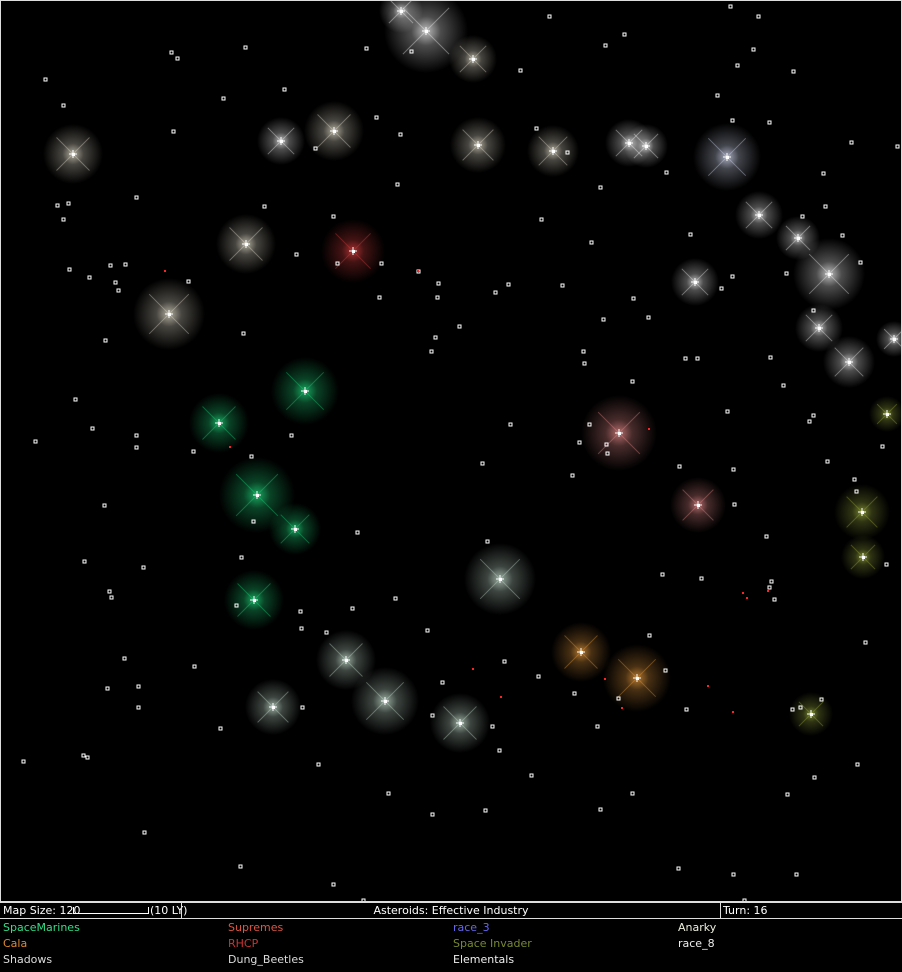 The height and width of the screenshot is (972, 902). I want to click on race-label: Anarky, so click(697, 928).